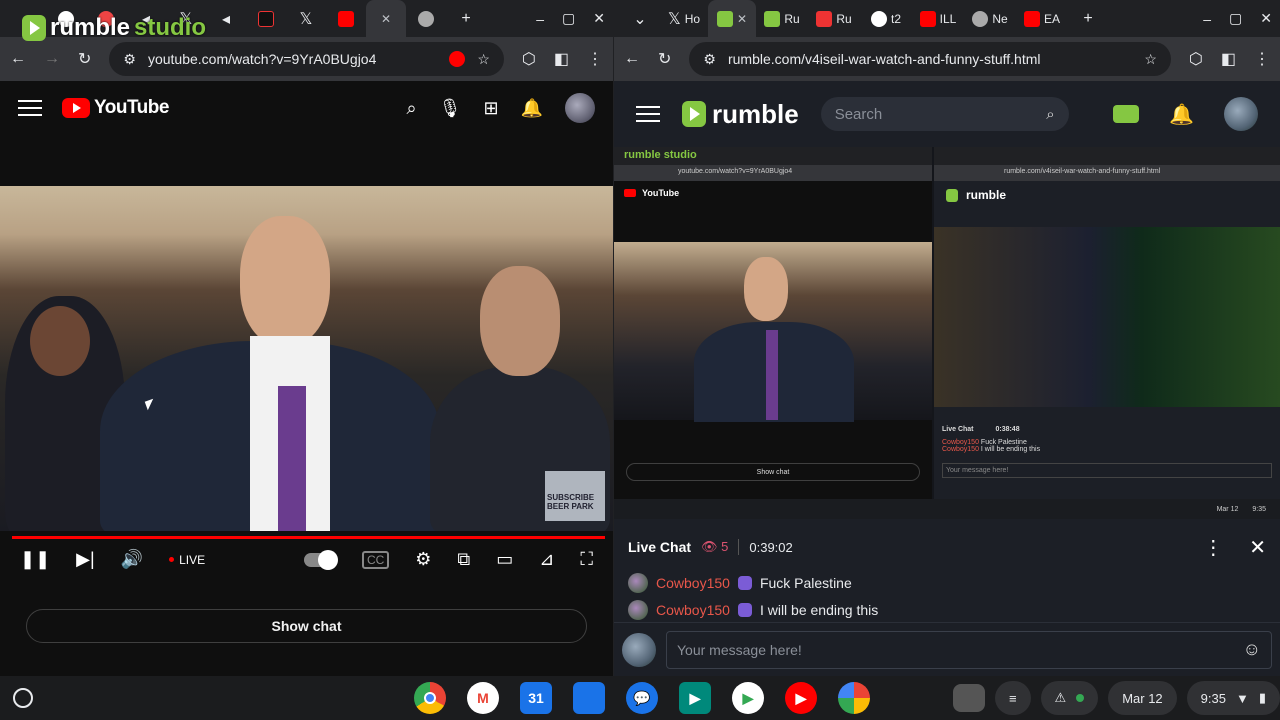 The height and width of the screenshot is (720, 1280). I want to click on tab-search-button: ⌄, so click(640, 18).